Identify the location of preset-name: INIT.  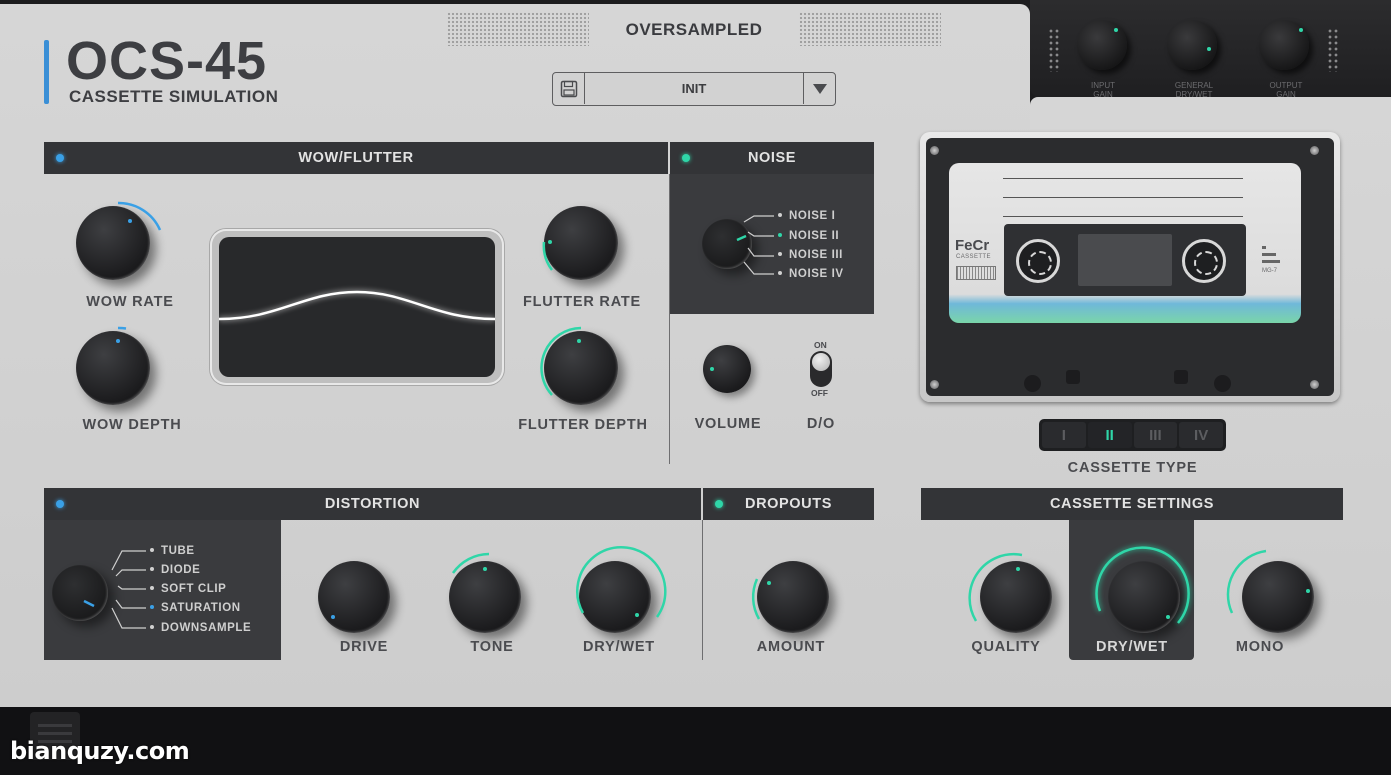
(694, 88).